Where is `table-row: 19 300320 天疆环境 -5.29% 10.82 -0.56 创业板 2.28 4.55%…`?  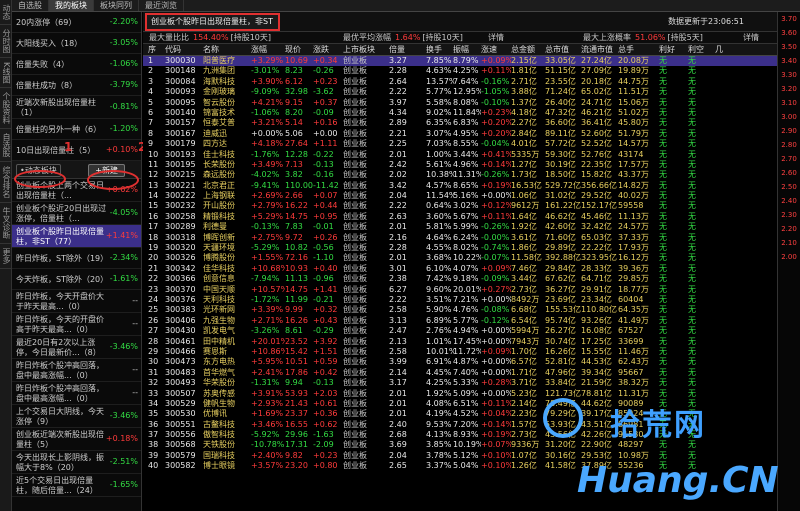 table-row: 19 300320 天疆环境 -5.29% 10.82 -0.56 创业板 2.28 4.55%… is located at coordinates (471, 248).